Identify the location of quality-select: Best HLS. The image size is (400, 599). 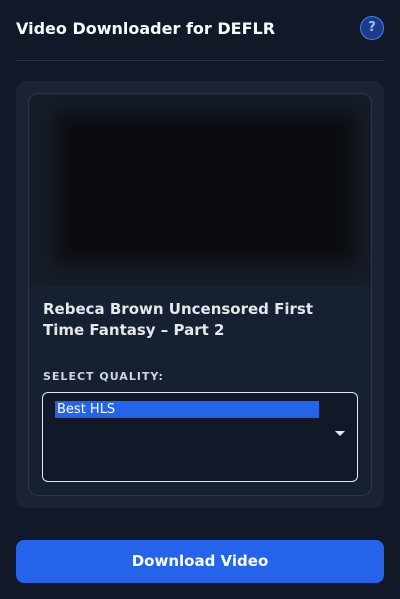
(200, 437).